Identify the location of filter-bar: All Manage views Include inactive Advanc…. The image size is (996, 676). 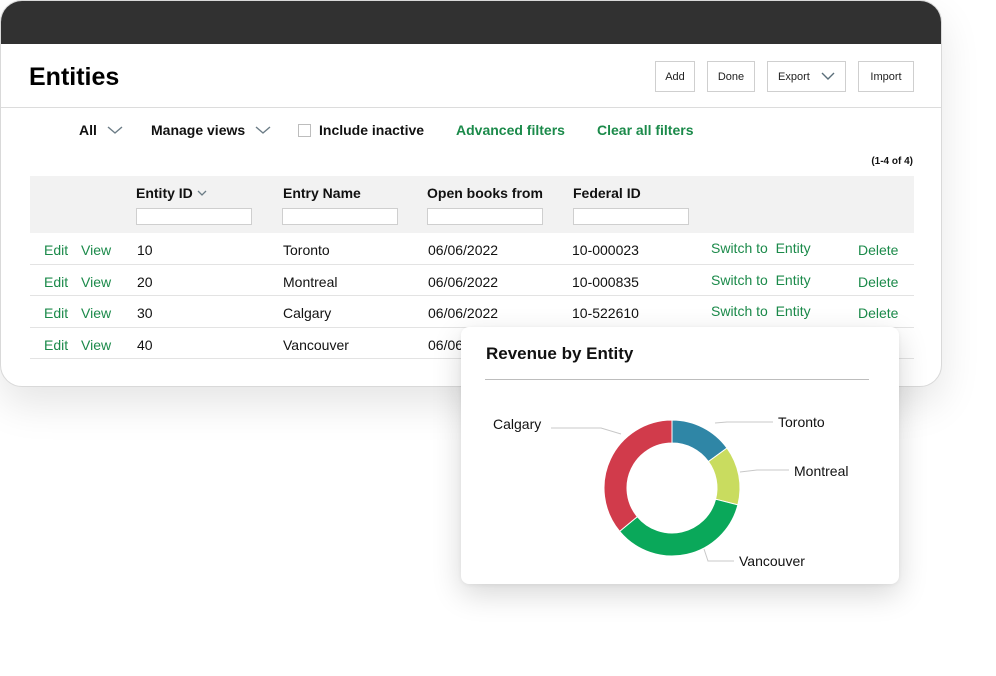
(471, 129).